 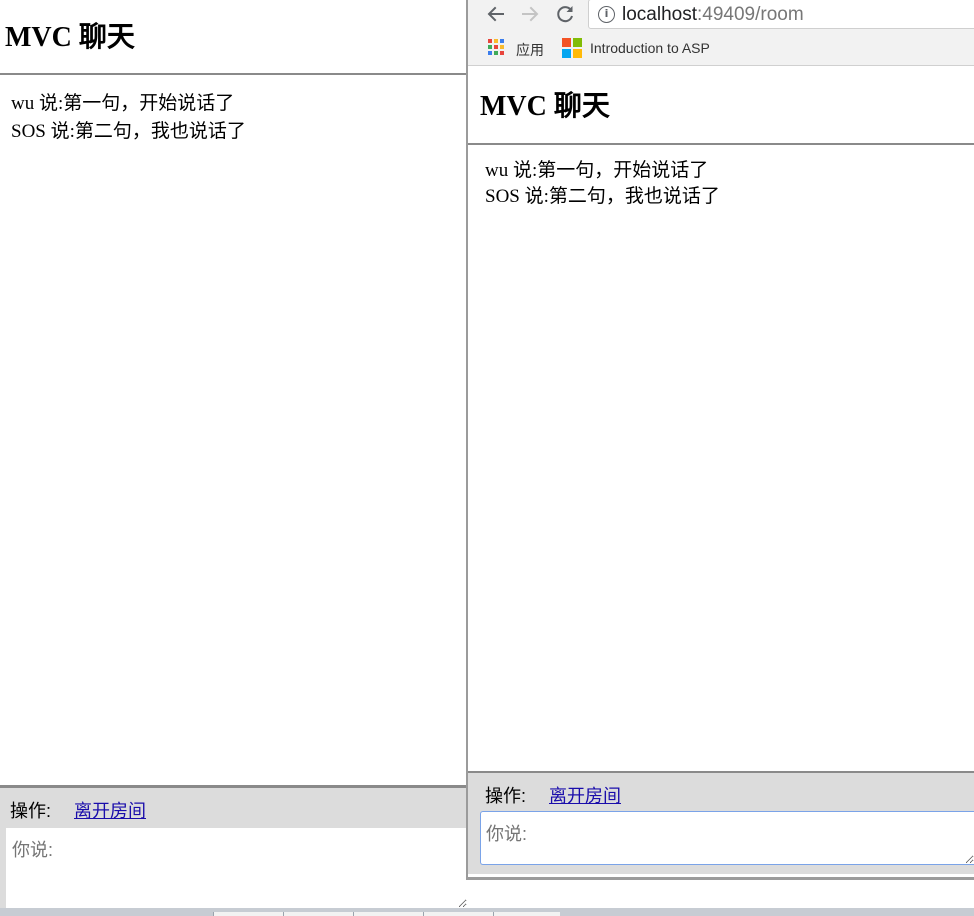 I want to click on arrow-left-icon, so click(x=495, y=14).